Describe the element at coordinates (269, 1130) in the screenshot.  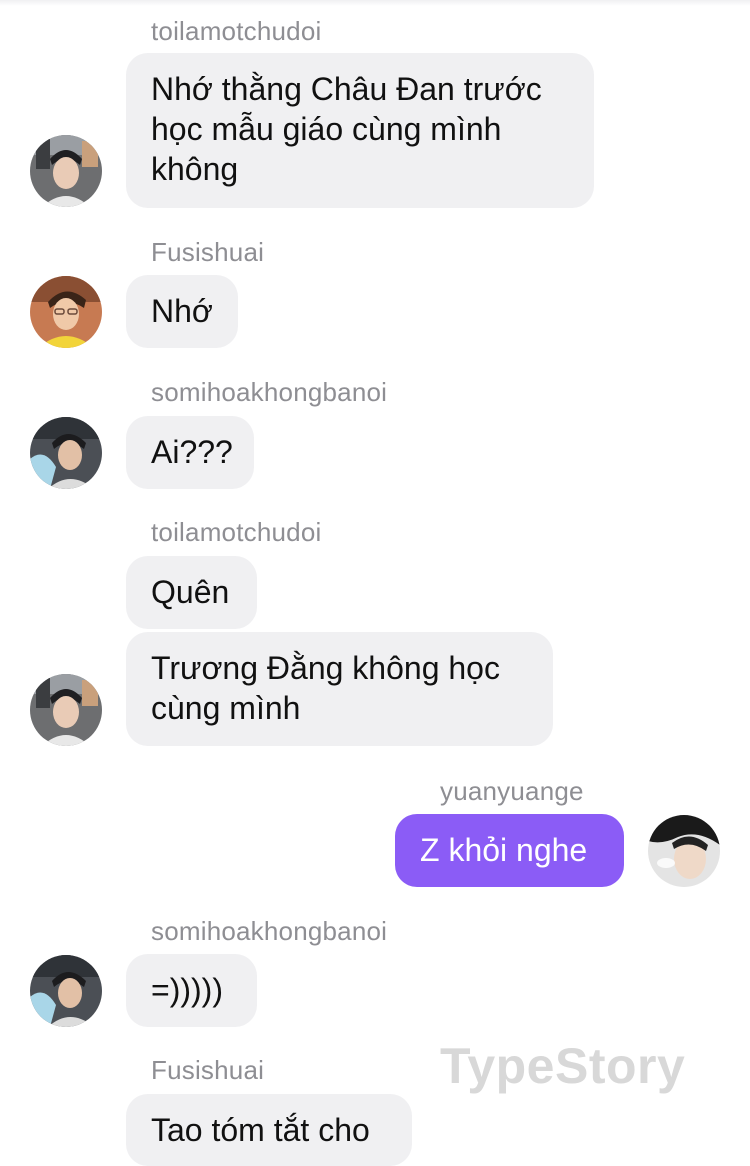
I see `message-bubble: Tao tóm tắt cho` at that location.